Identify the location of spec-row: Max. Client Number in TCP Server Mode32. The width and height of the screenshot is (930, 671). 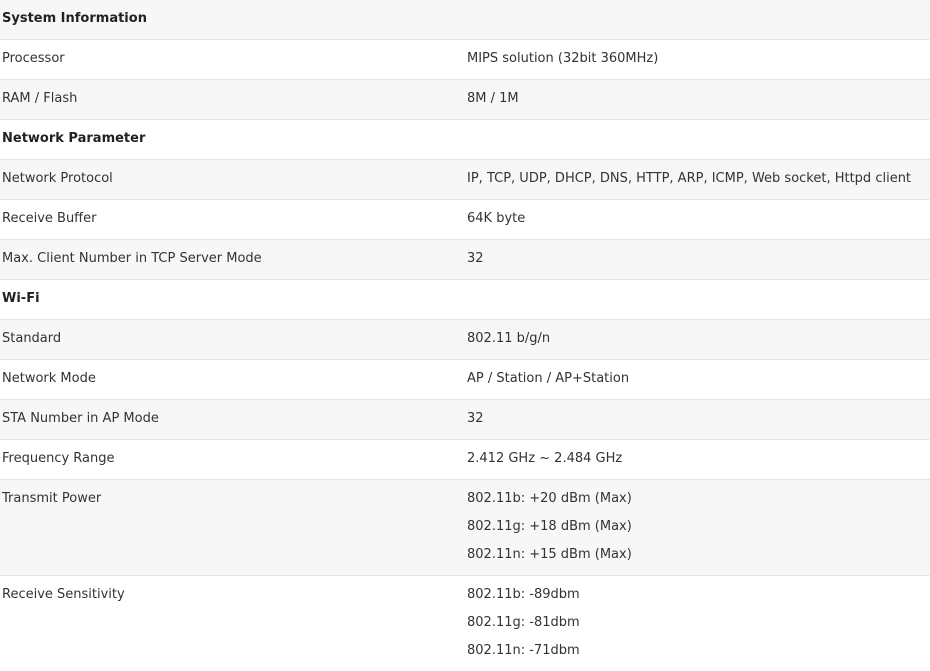
(465, 260).